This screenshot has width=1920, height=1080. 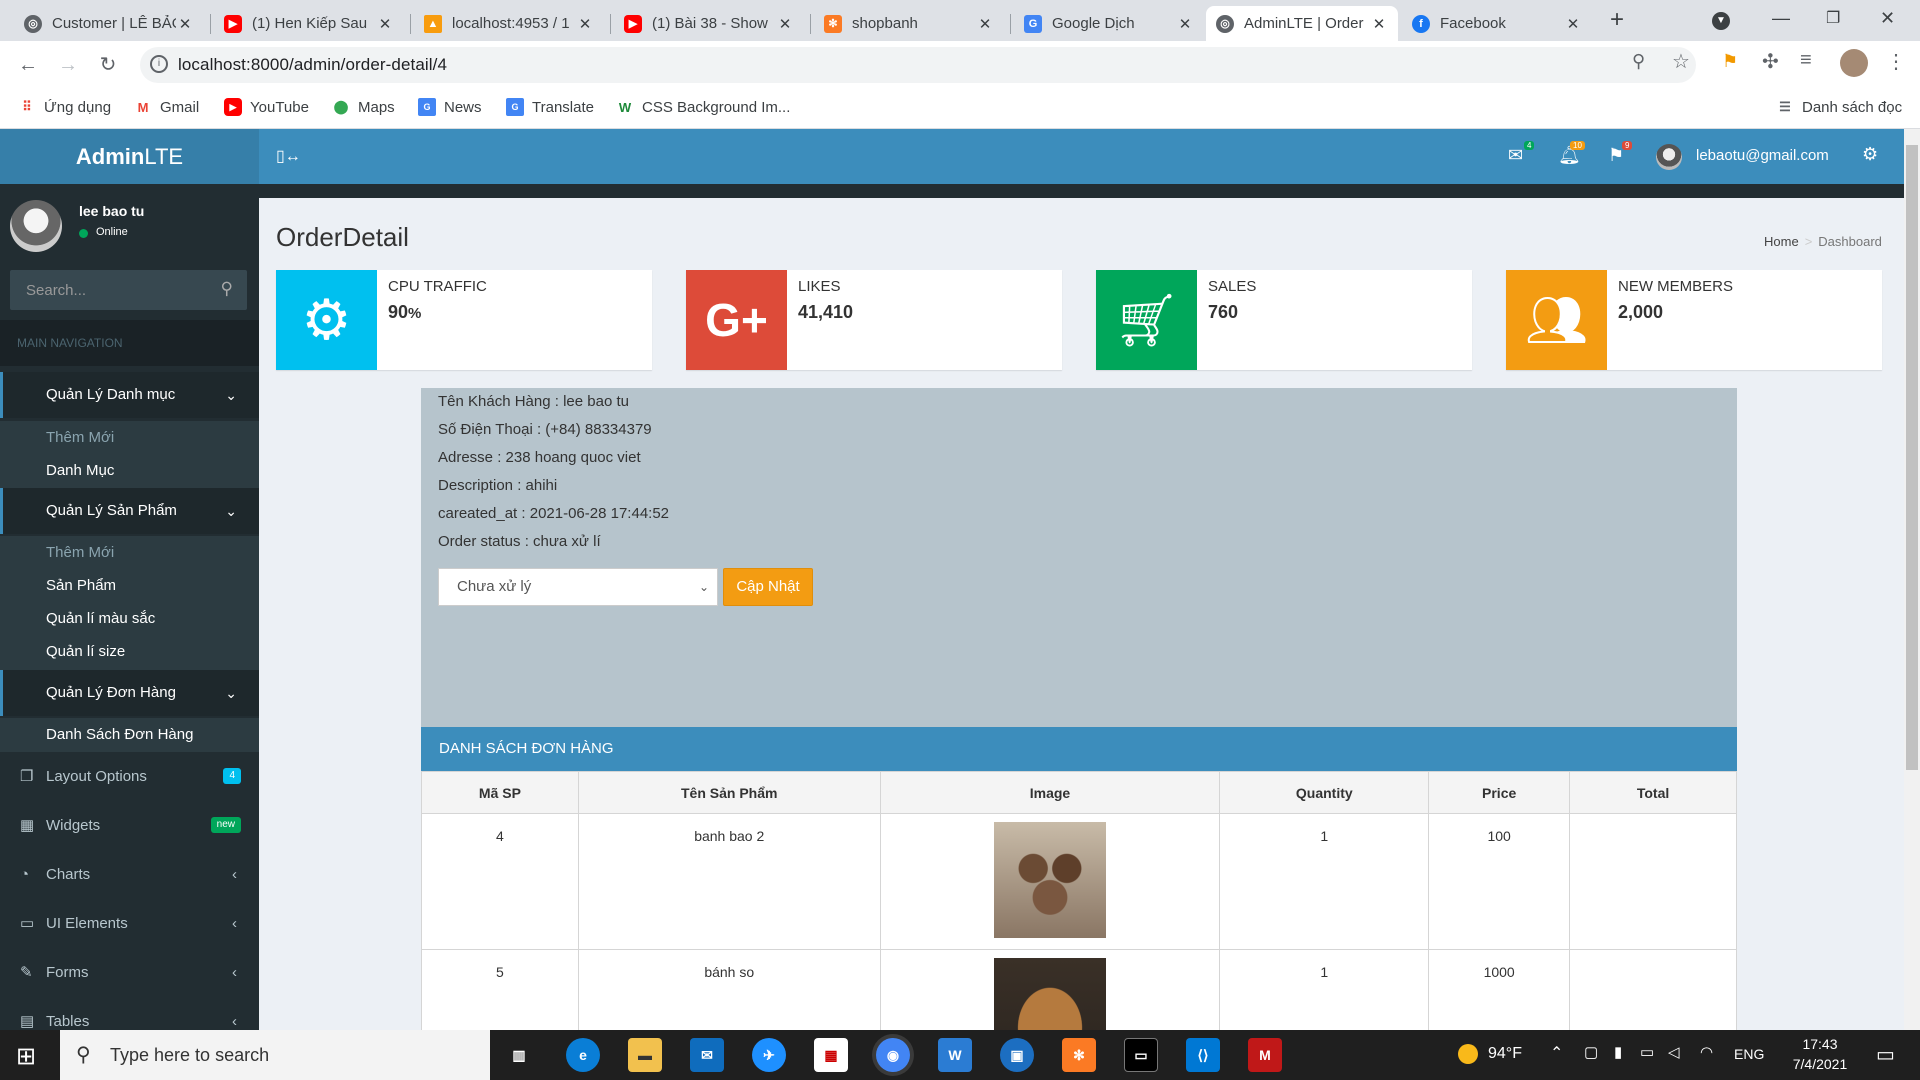 I want to click on bookmark-star-icon: ☆, so click(x=1681, y=61).